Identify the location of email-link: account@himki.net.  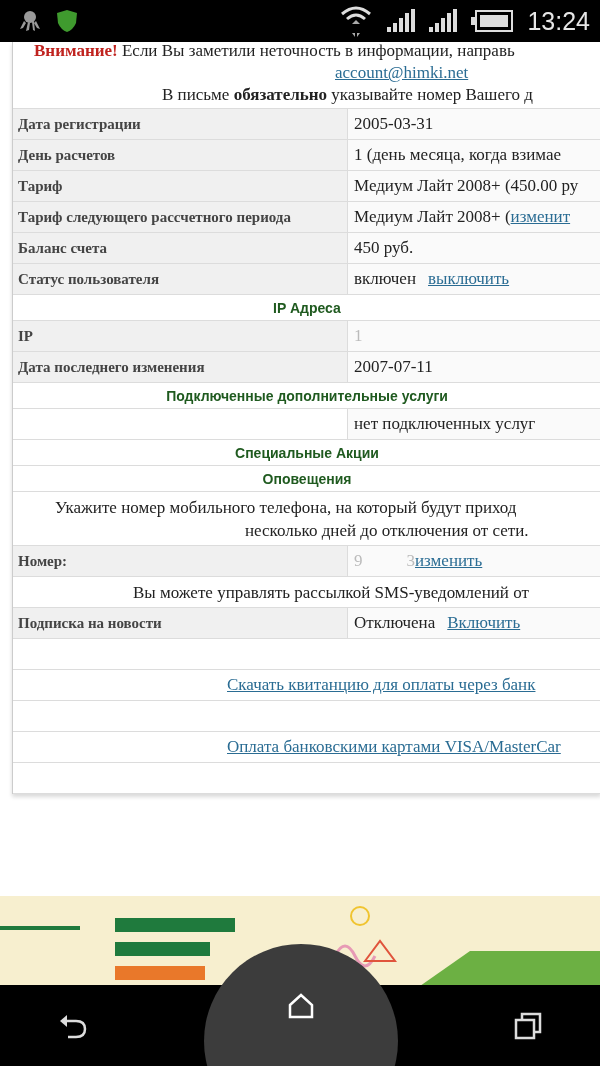
(402, 72).